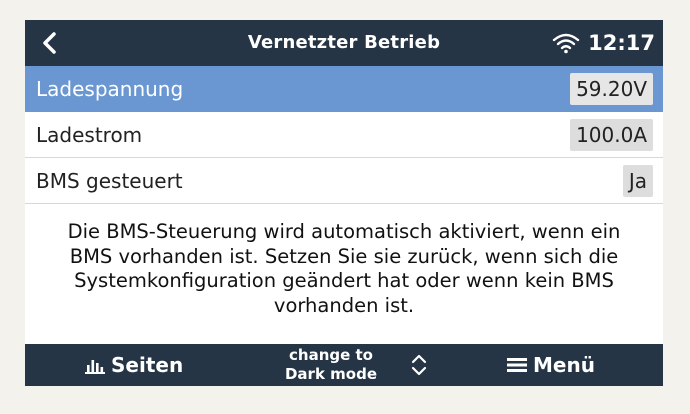 The image size is (690, 414). I want to click on dark-mode-label: change to Dark mode, so click(331, 365).